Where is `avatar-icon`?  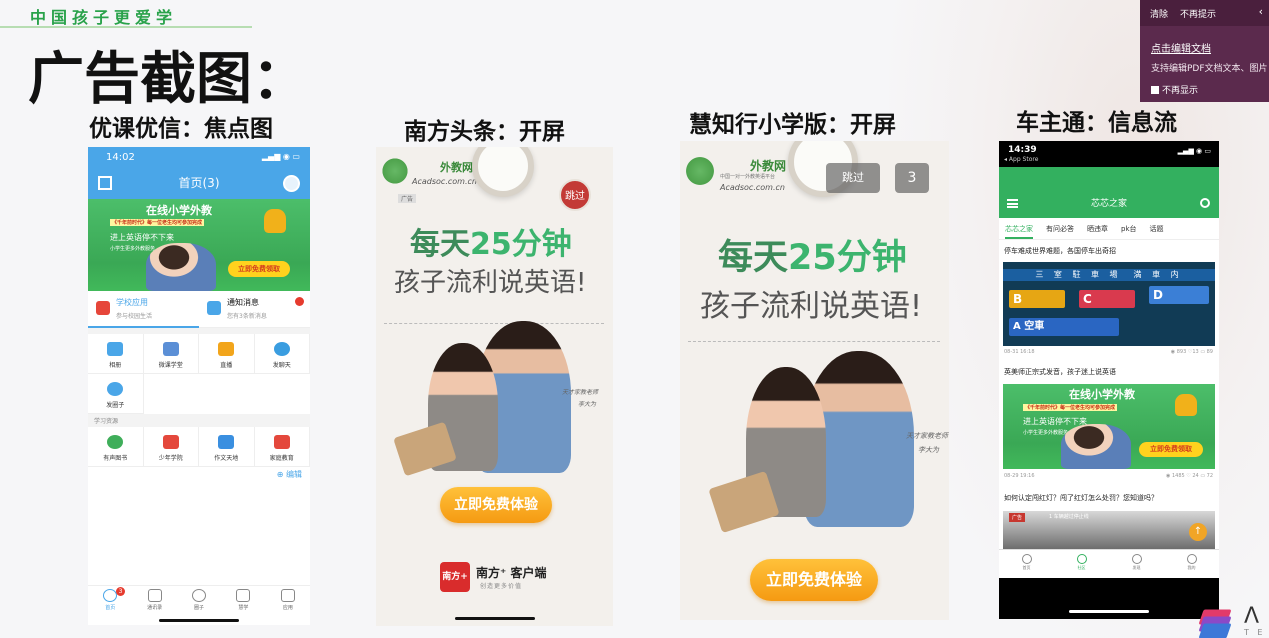 avatar-icon is located at coordinates (291, 183).